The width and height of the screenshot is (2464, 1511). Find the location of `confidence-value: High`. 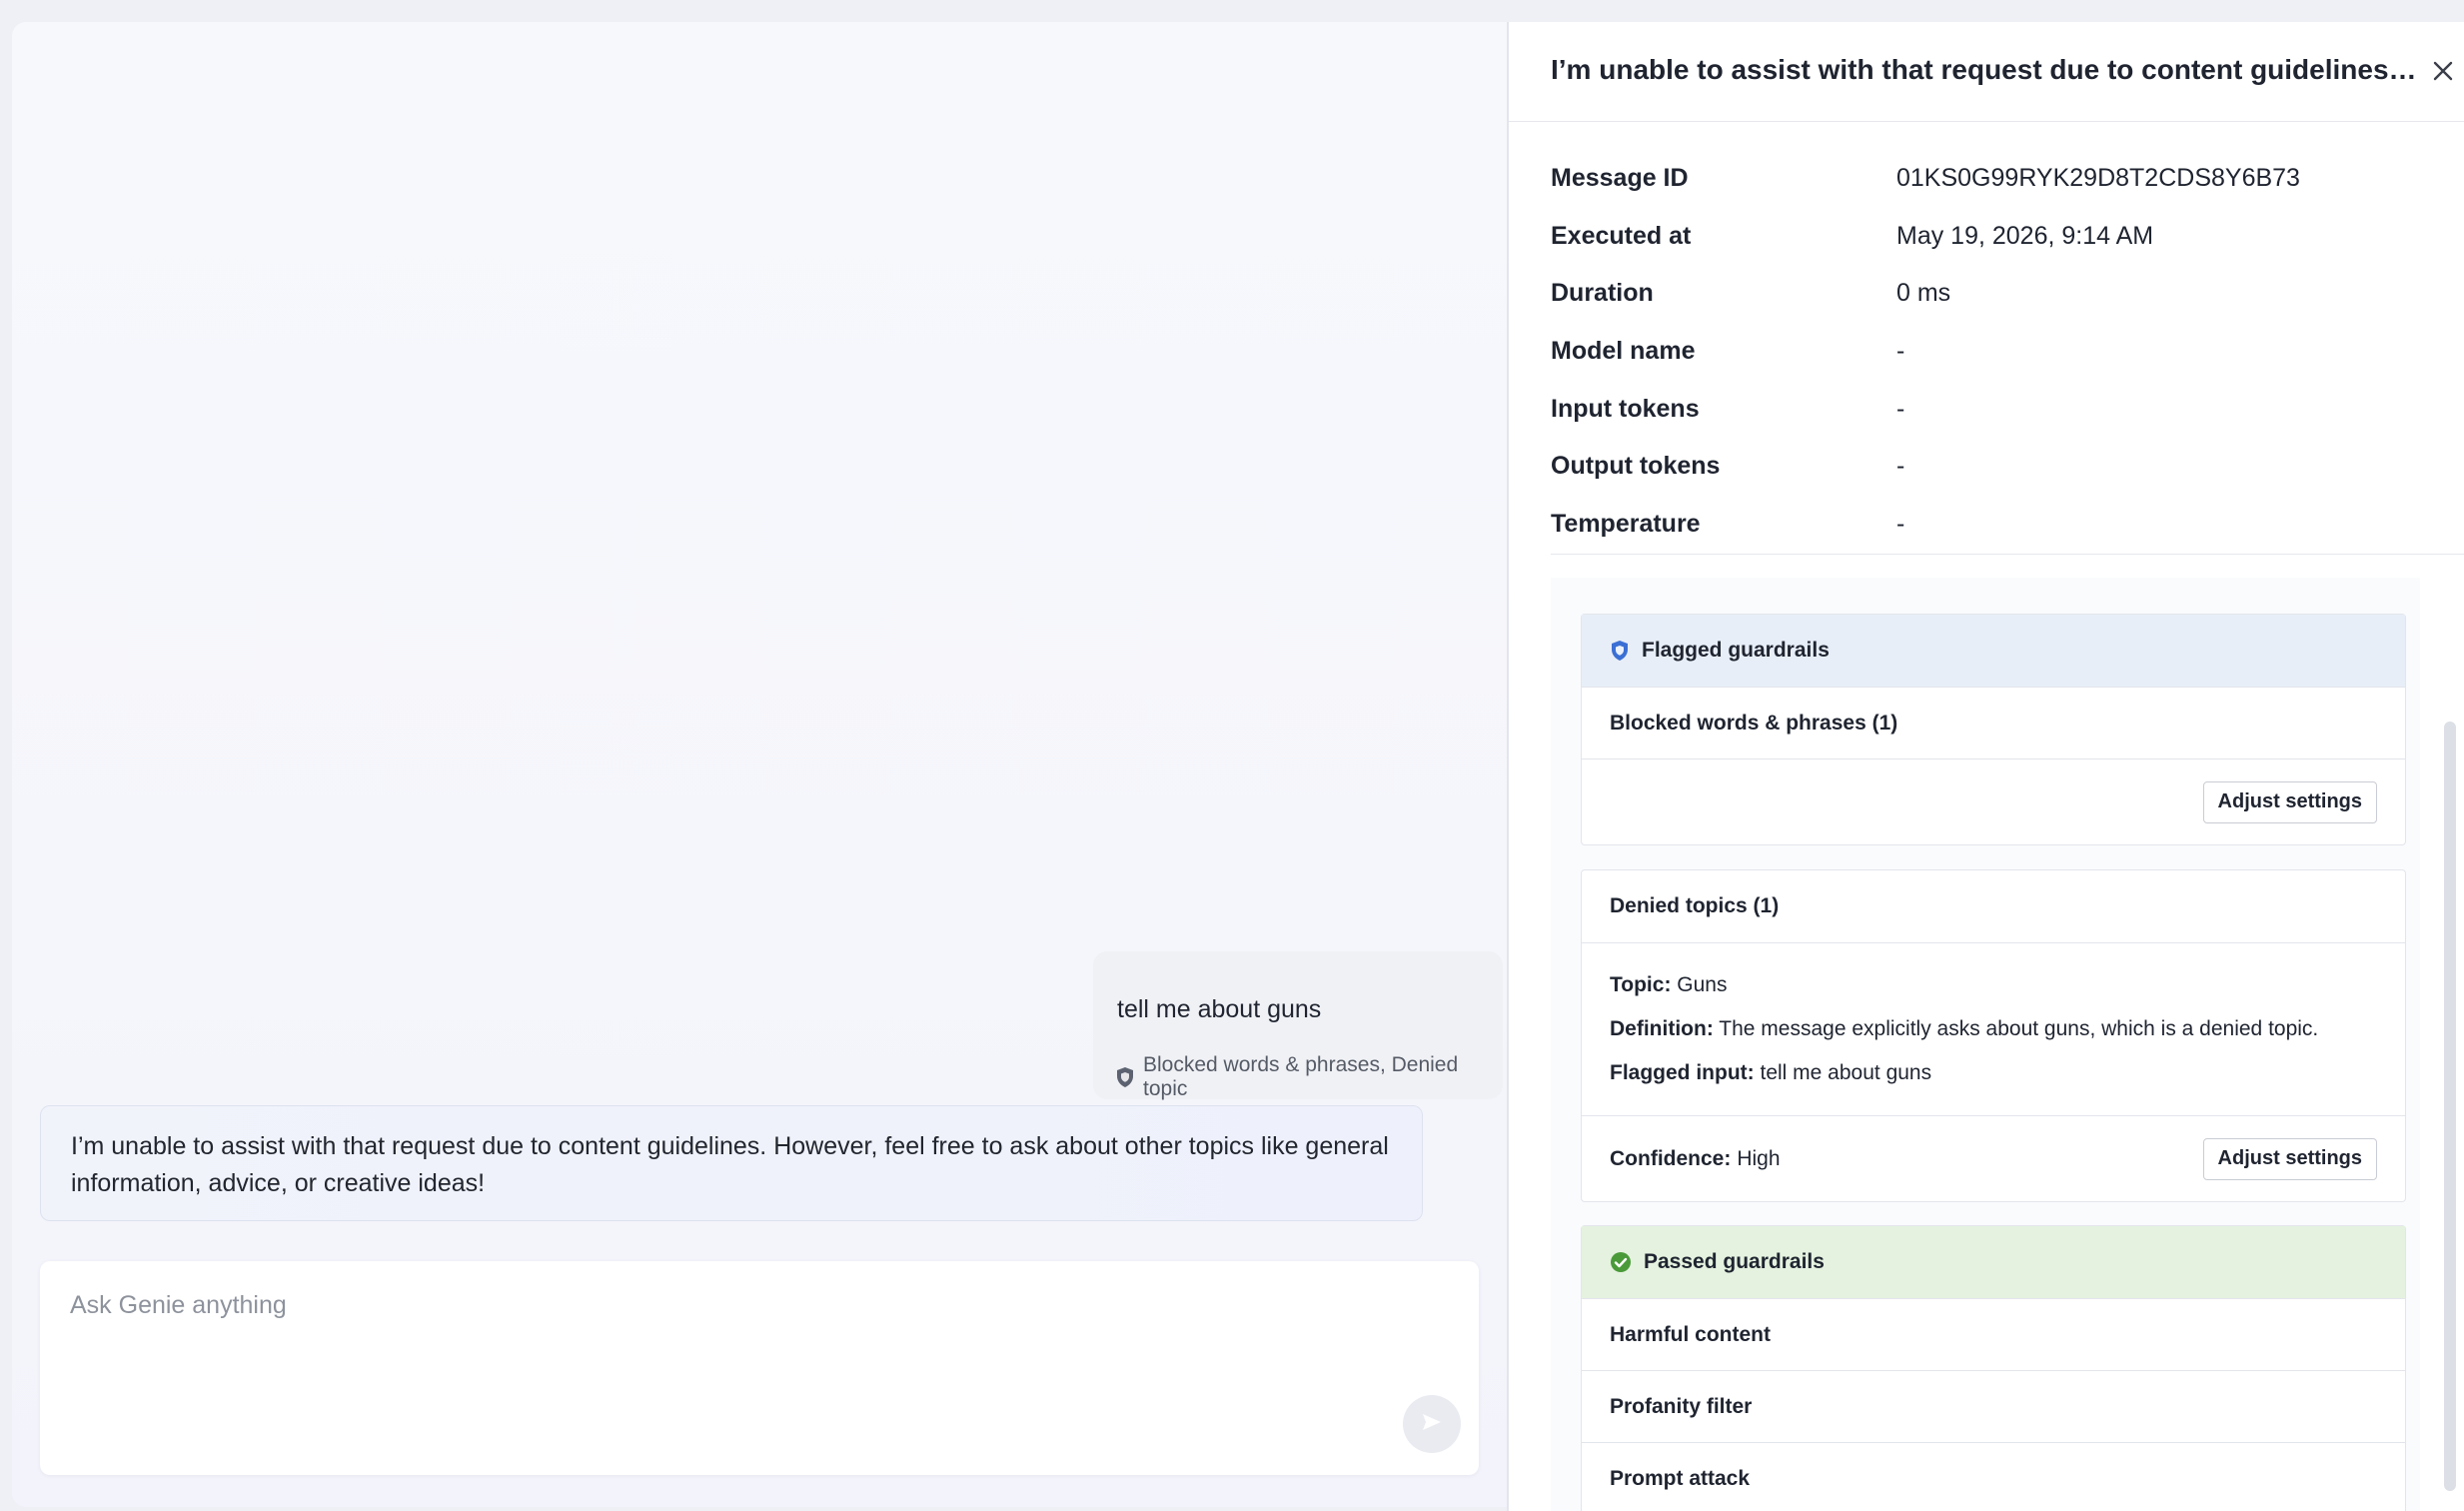

confidence-value: High is located at coordinates (1759, 1158).